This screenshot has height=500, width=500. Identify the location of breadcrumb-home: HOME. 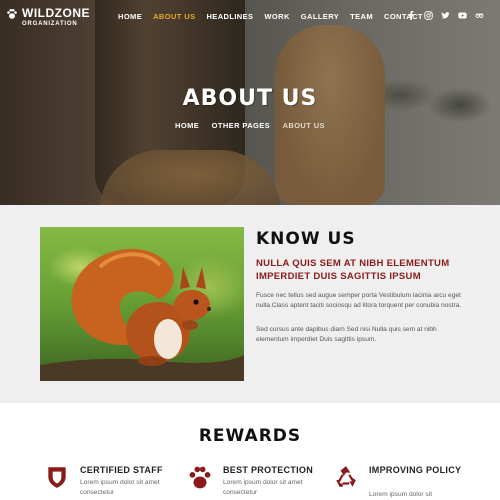
(187, 125).